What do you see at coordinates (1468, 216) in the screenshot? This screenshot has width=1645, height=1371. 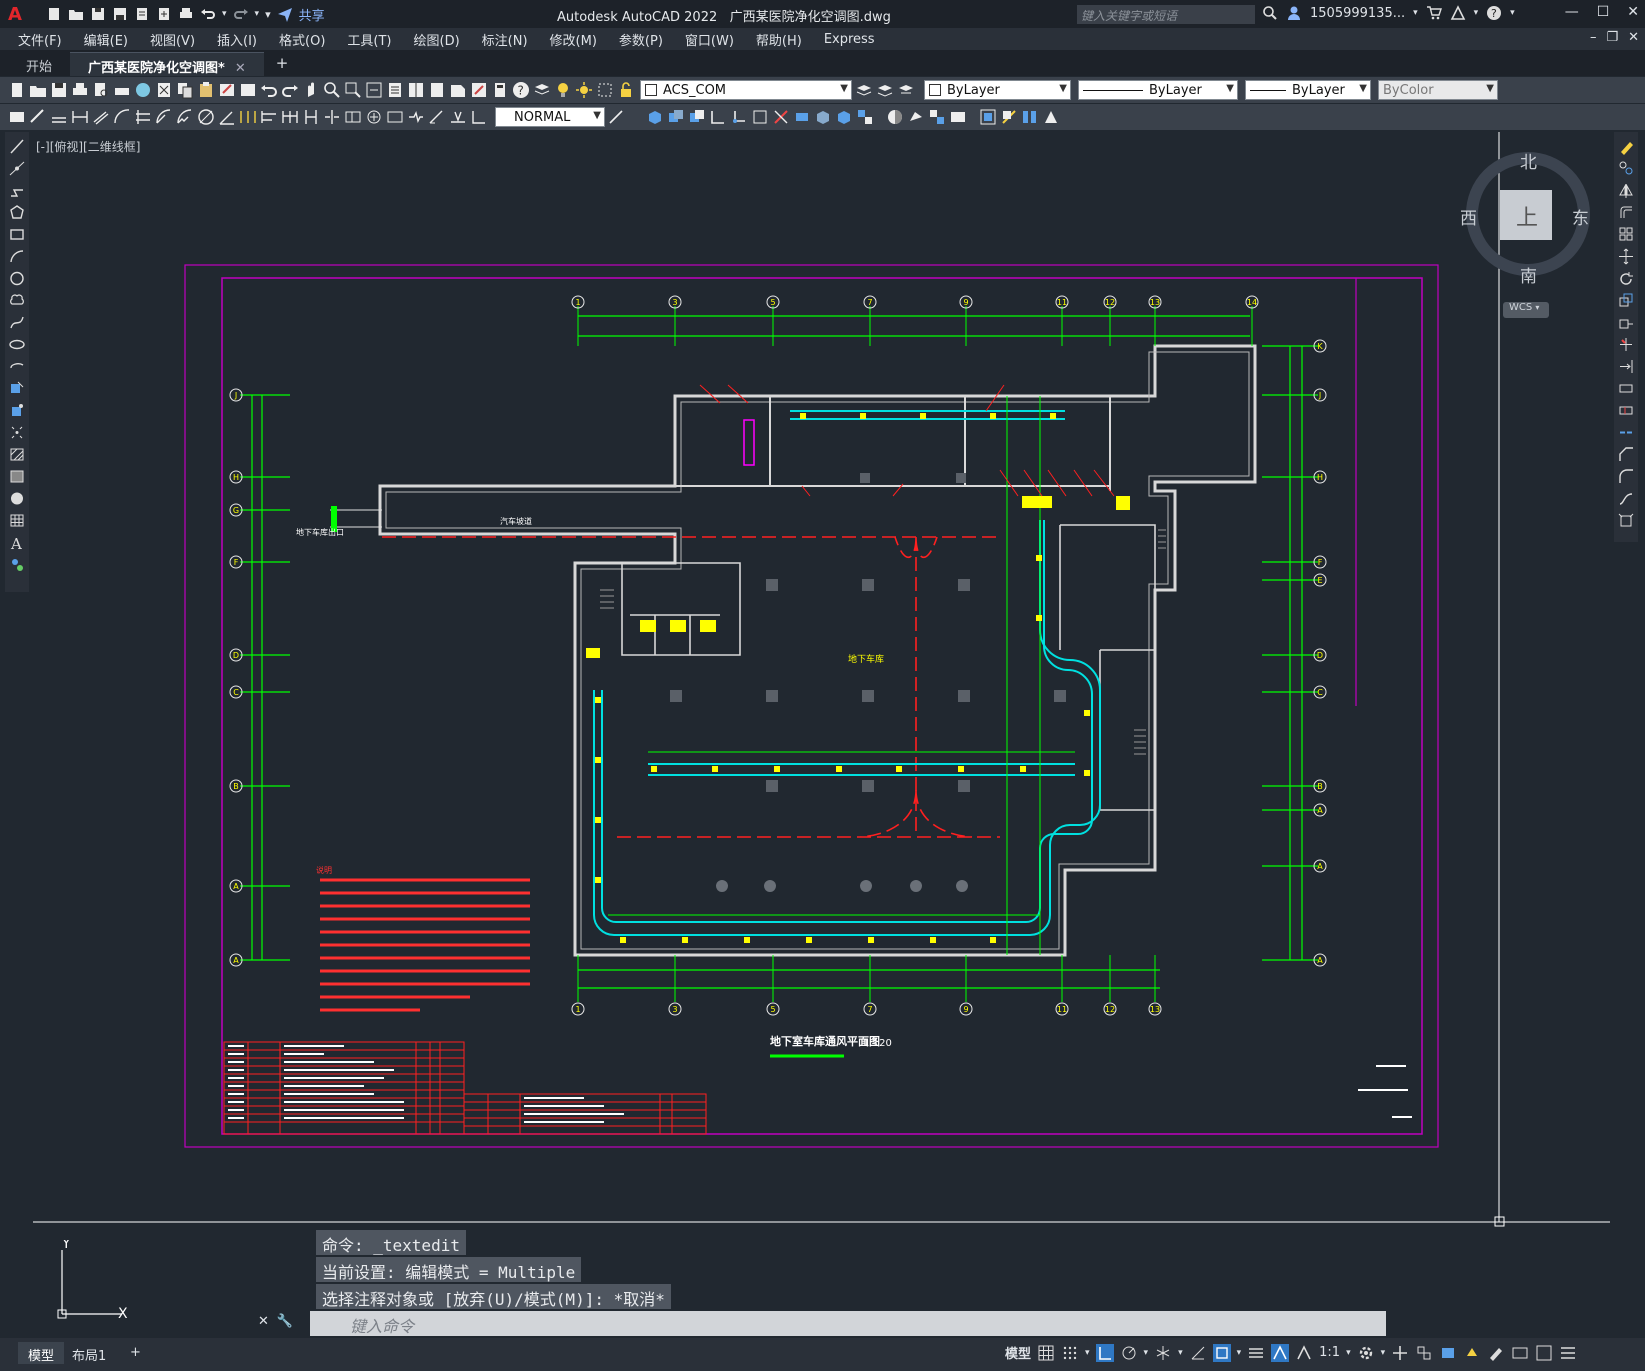 I see `viewcube-west: 西` at bounding box center [1468, 216].